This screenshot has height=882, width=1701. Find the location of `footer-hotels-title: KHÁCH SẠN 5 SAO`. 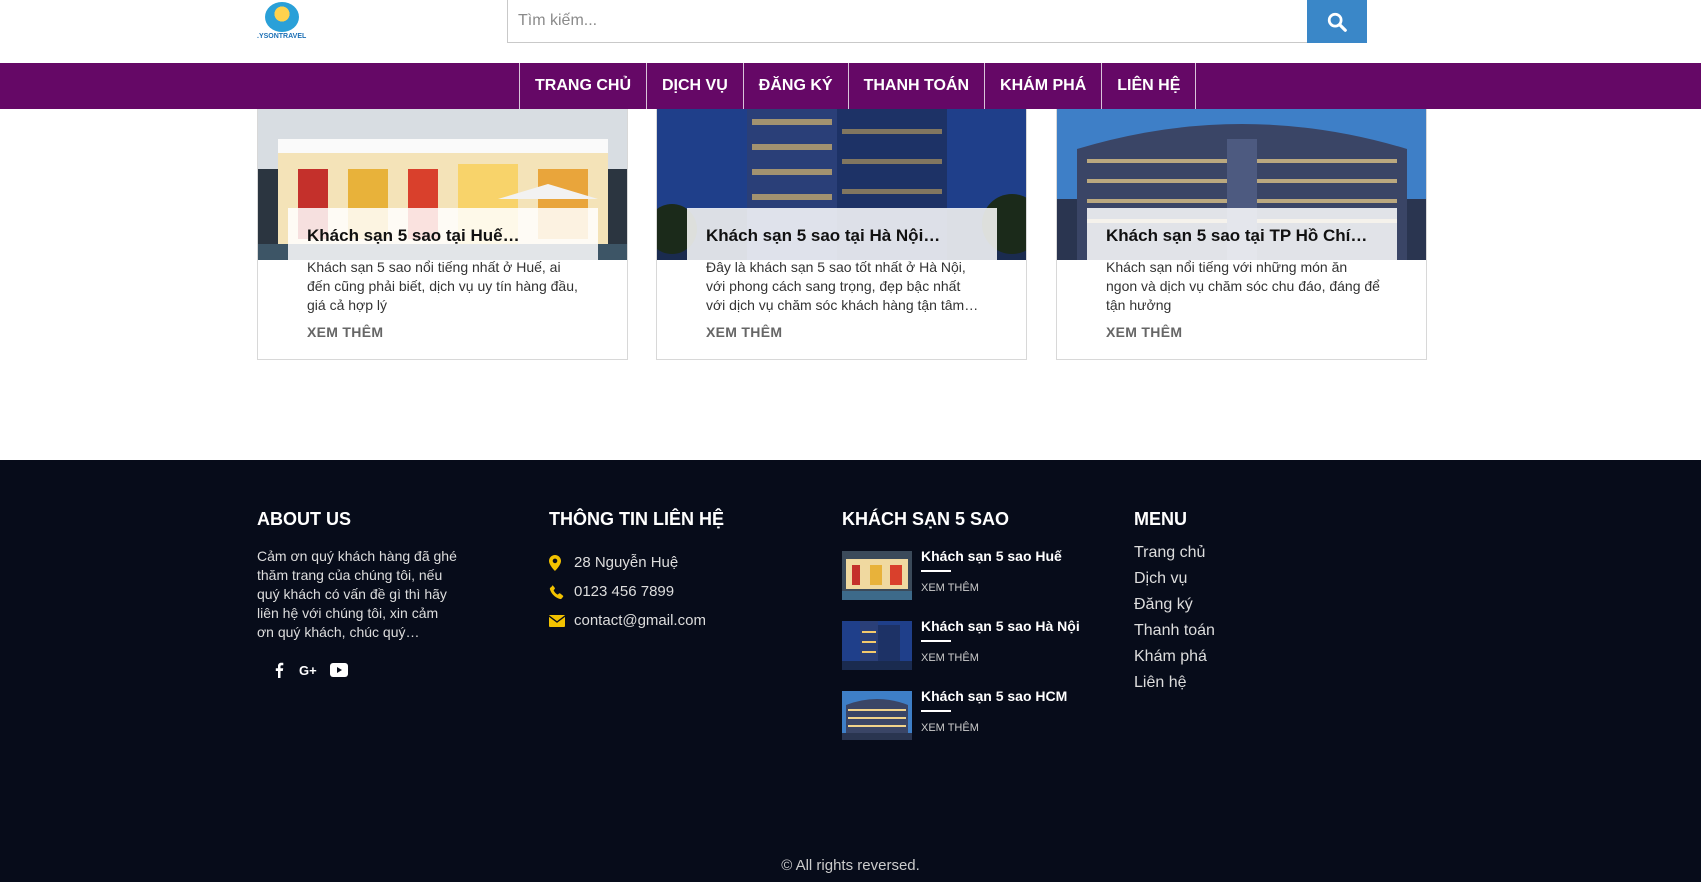

footer-hotels-title: KHÁCH SẠN 5 SAO is located at coordinates (926, 519).